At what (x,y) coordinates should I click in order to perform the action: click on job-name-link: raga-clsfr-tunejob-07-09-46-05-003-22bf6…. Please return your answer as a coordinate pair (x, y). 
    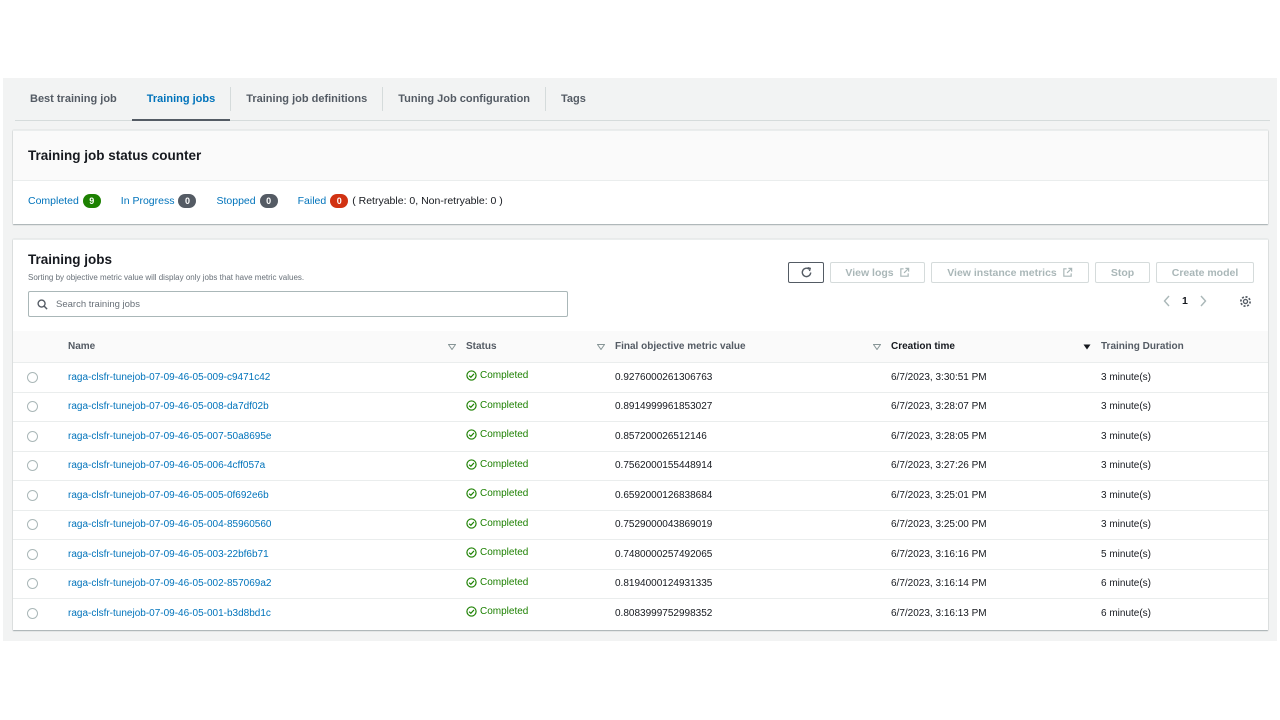
    Looking at the image, I should click on (168, 554).